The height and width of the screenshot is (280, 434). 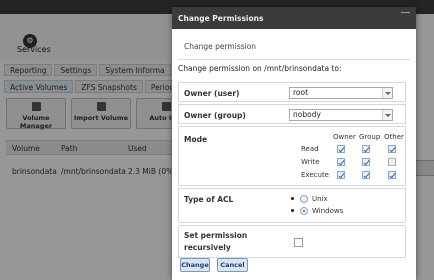 What do you see at coordinates (370, 137) in the screenshot?
I see `mode-header-group: Group` at bounding box center [370, 137].